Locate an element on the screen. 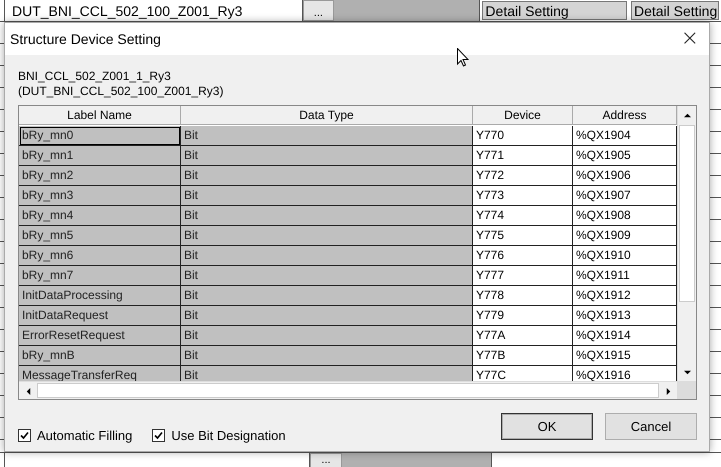 The width and height of the screenshot is (721, 467). column-header: Data Type is located at coordinates (327, 115).